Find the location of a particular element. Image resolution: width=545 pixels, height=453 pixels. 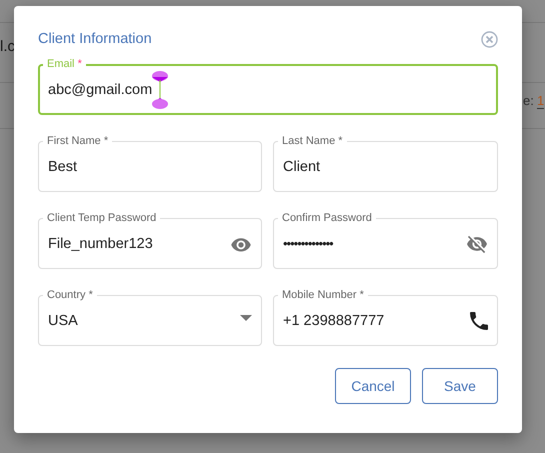

eye-icon is located at coordinates (241, 244).